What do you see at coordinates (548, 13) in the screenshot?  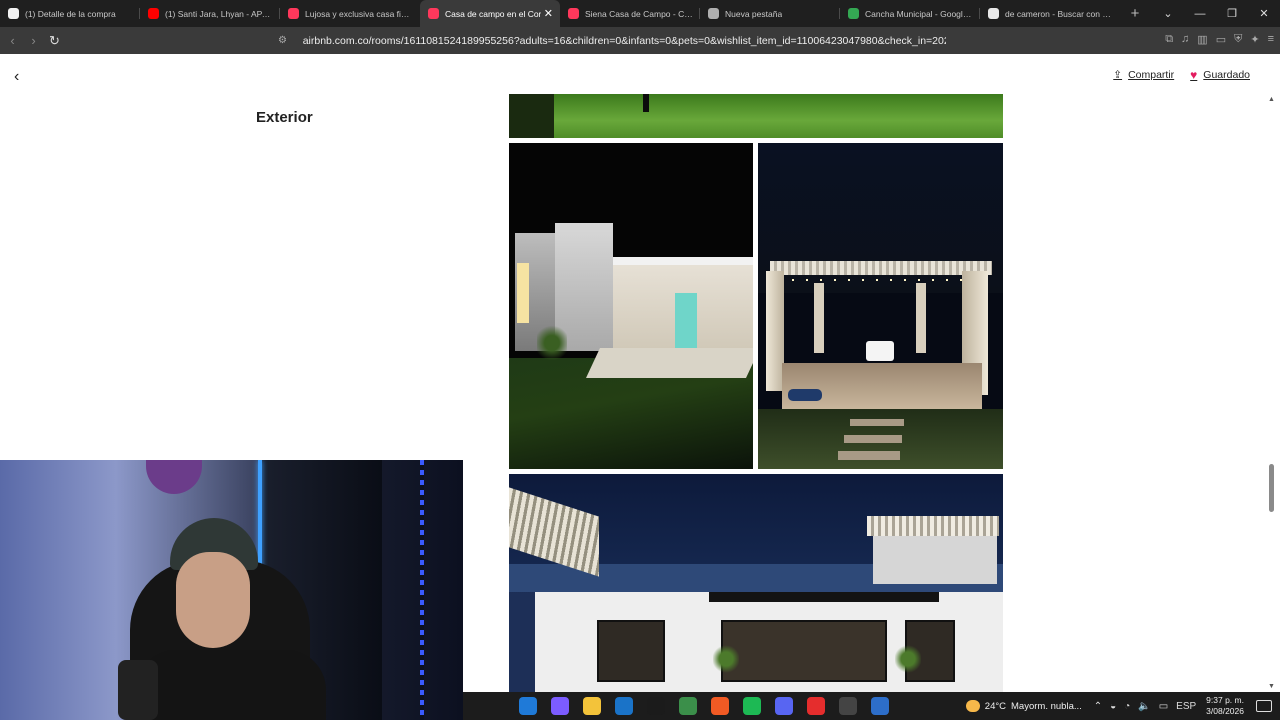 I see `close-tab-icon: ✕` at bounding box center [548, 13].